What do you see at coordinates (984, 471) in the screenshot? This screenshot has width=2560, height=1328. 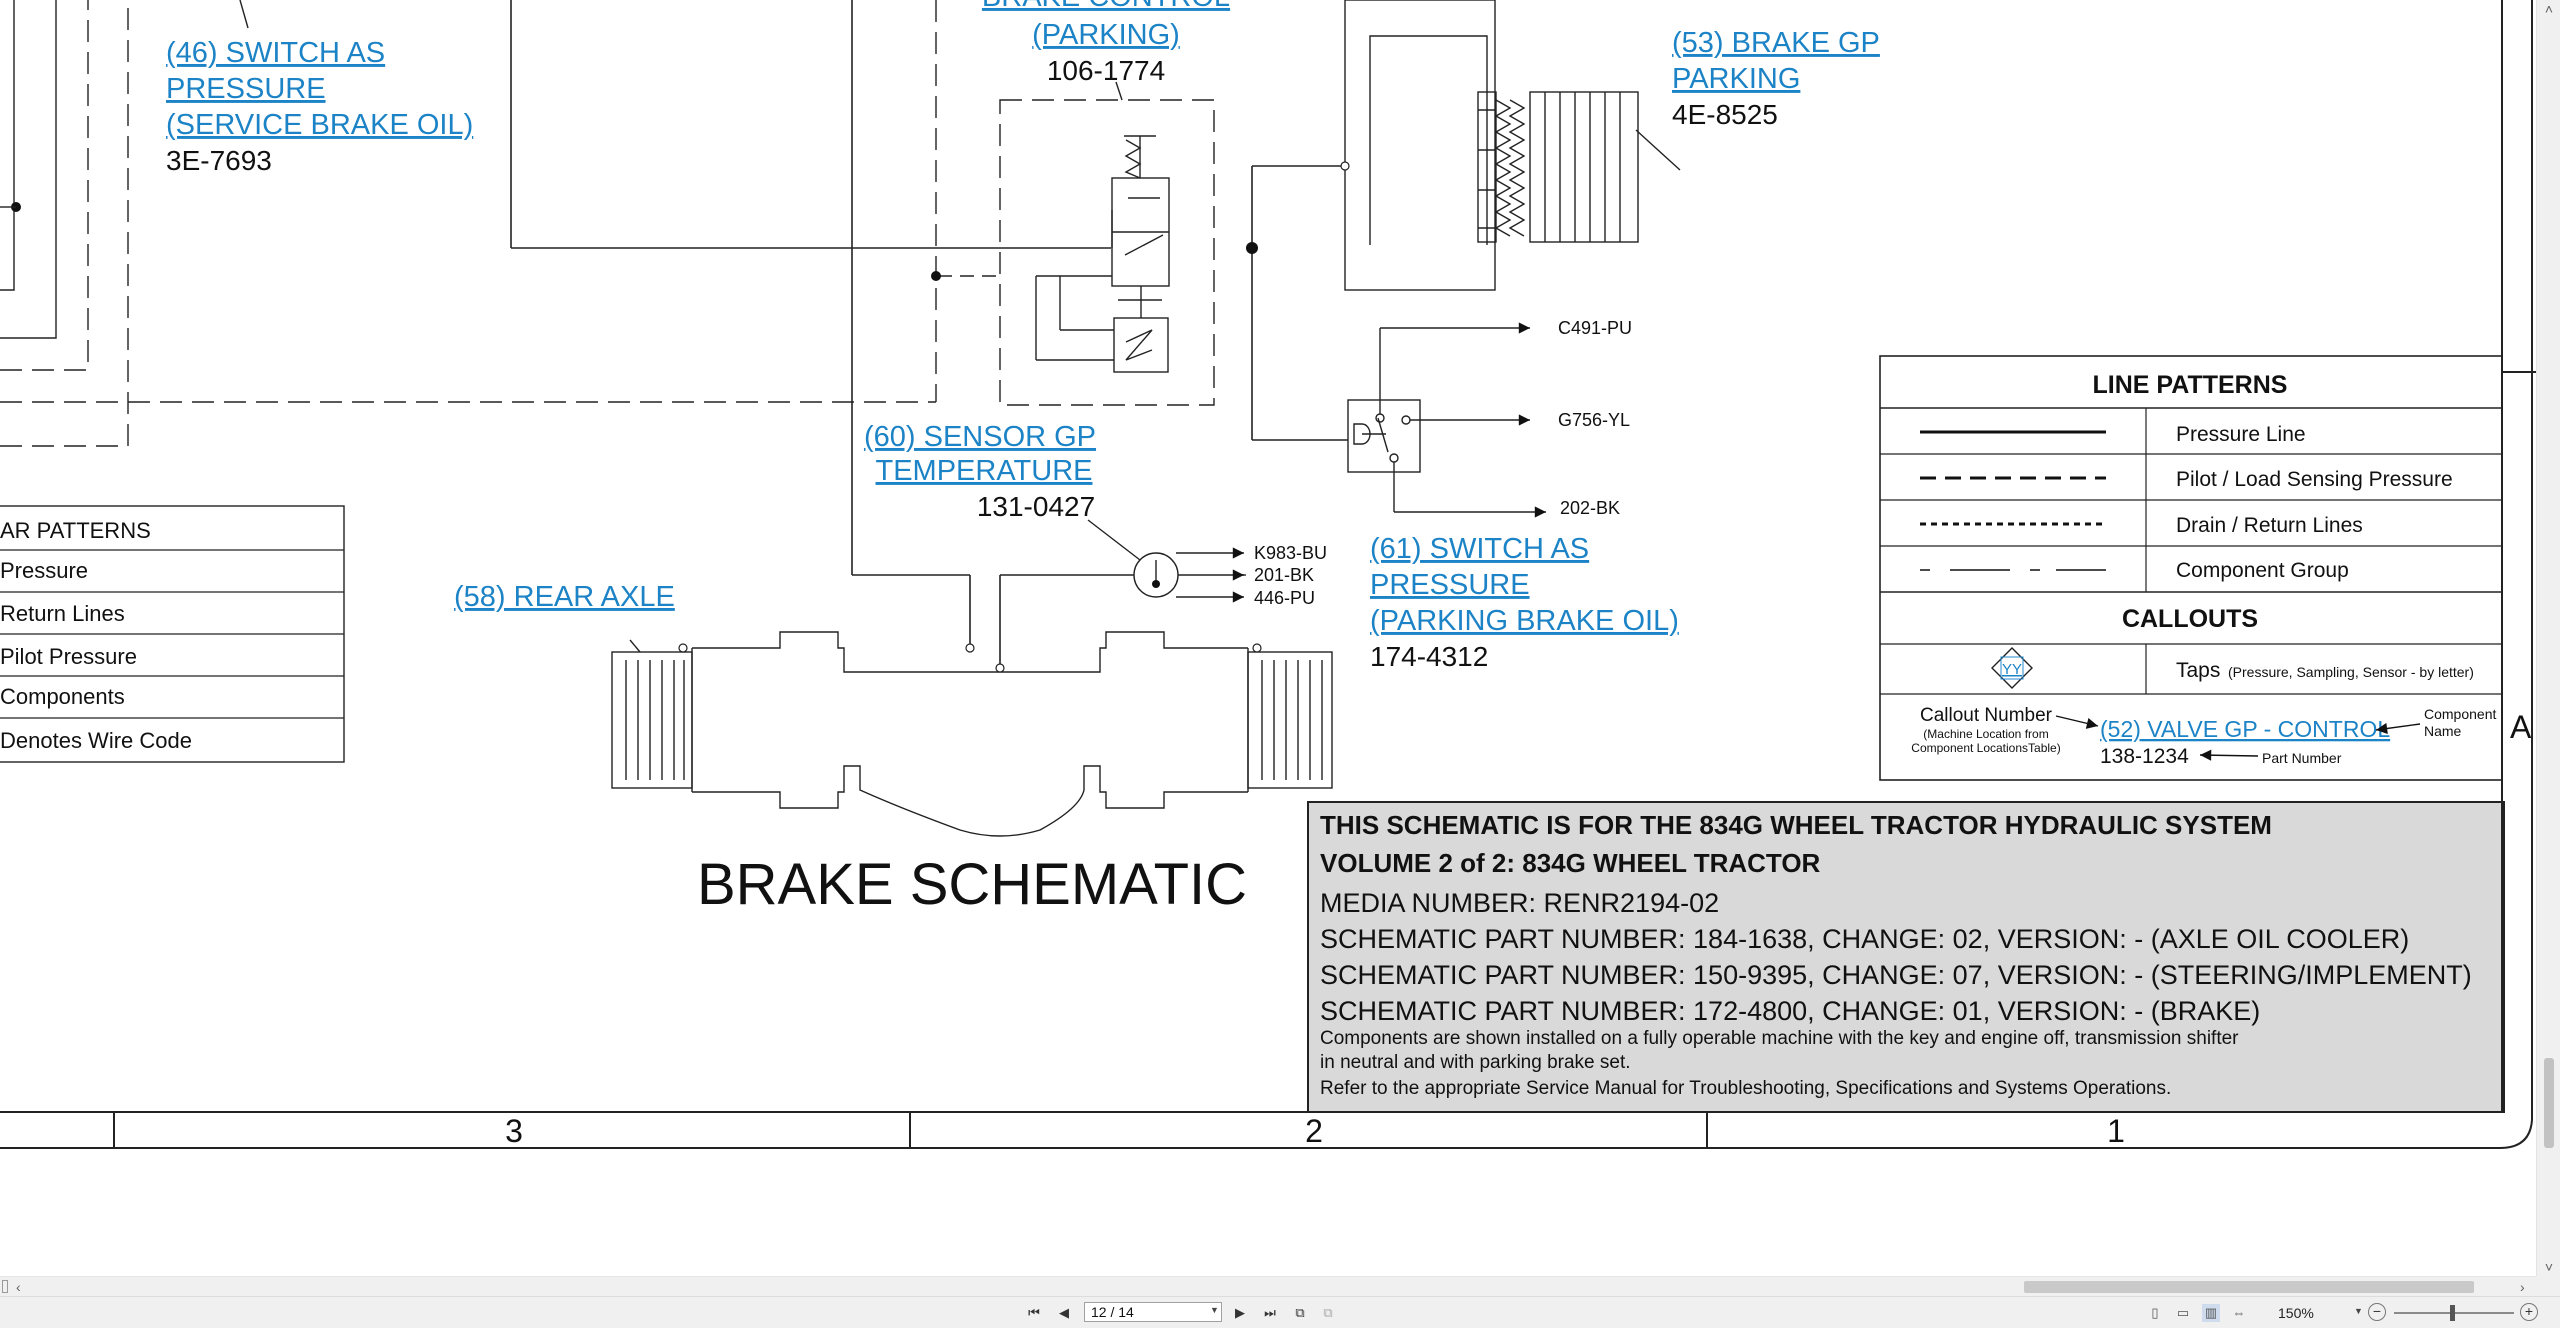 I see `callout-60-line2: TEMPERATURE` at bounding box center [984, 471].